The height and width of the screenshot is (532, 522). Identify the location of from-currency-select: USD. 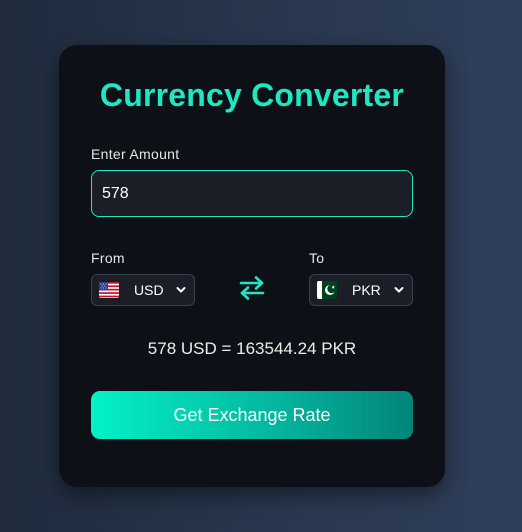
(143, 290).